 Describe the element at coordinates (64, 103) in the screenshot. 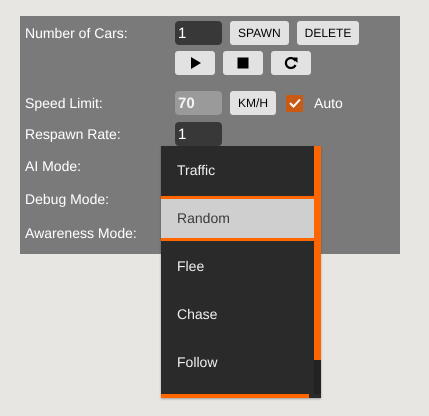

I see `field-label: Speed Limit:` at that location.